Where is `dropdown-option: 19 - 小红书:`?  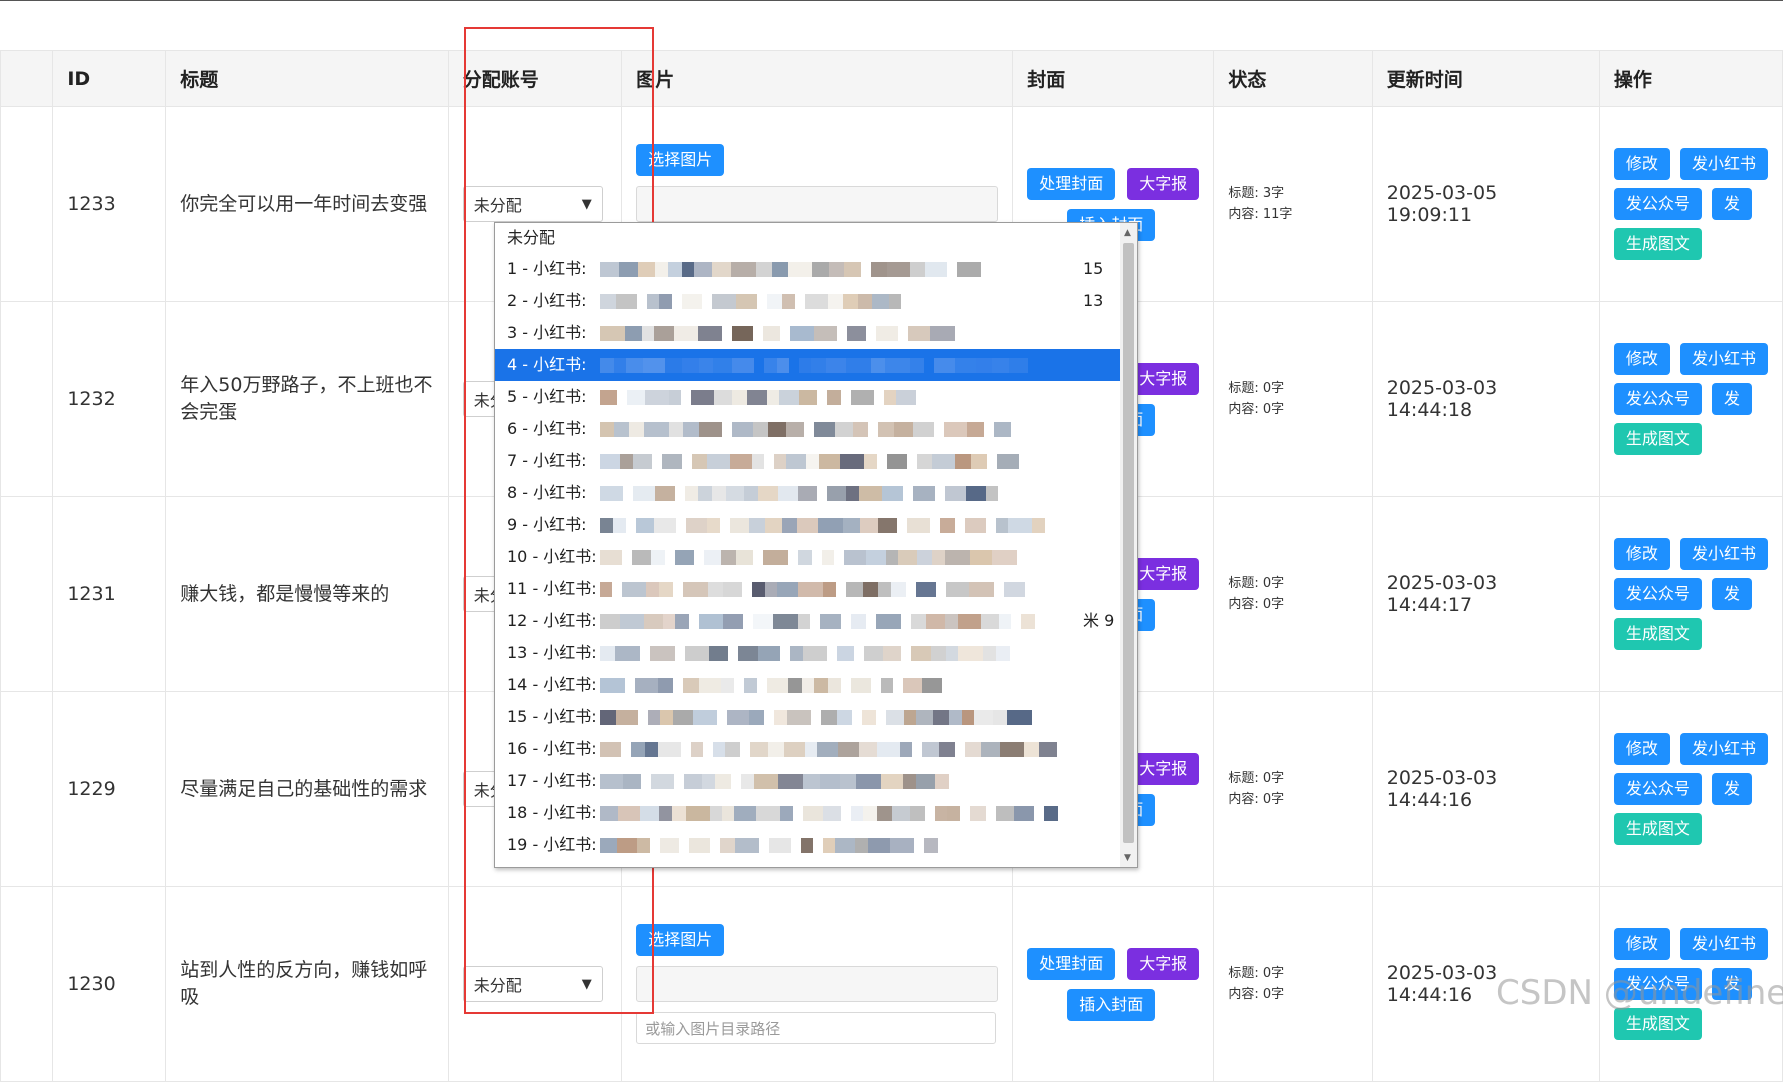
dropdown-option: 19 - 小红书: is located at coordinates (816, 845).